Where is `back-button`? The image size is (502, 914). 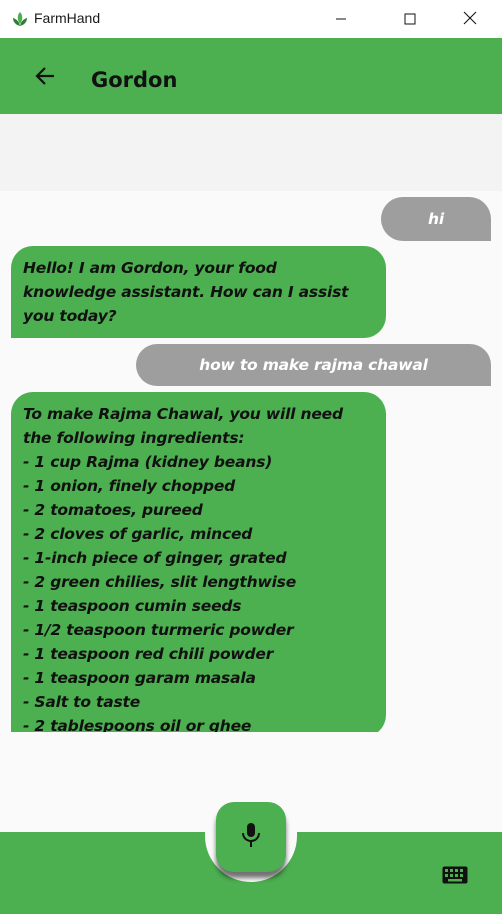
back-button is located at coordinates (45, 78).